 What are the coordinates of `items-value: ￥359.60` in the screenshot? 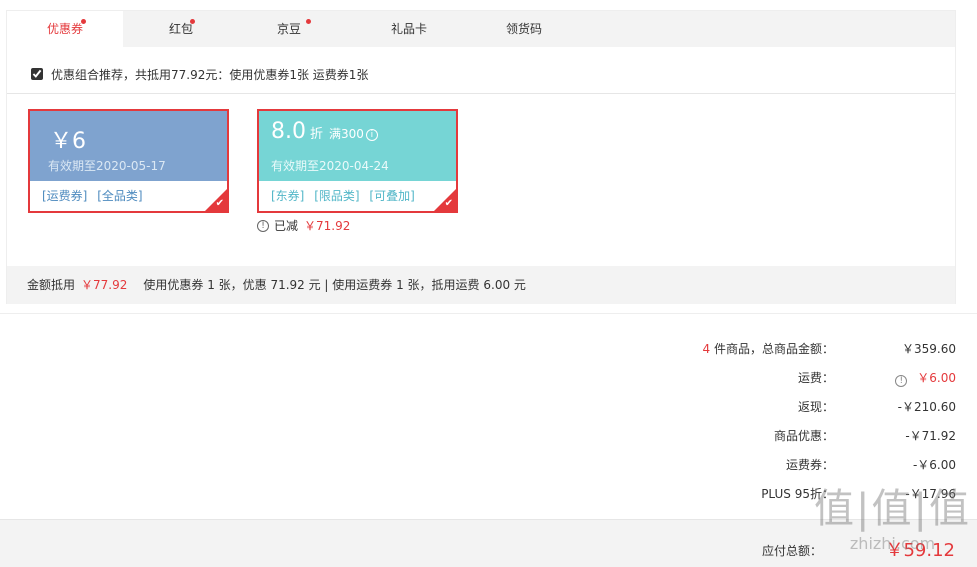 It's located at (929, 349).